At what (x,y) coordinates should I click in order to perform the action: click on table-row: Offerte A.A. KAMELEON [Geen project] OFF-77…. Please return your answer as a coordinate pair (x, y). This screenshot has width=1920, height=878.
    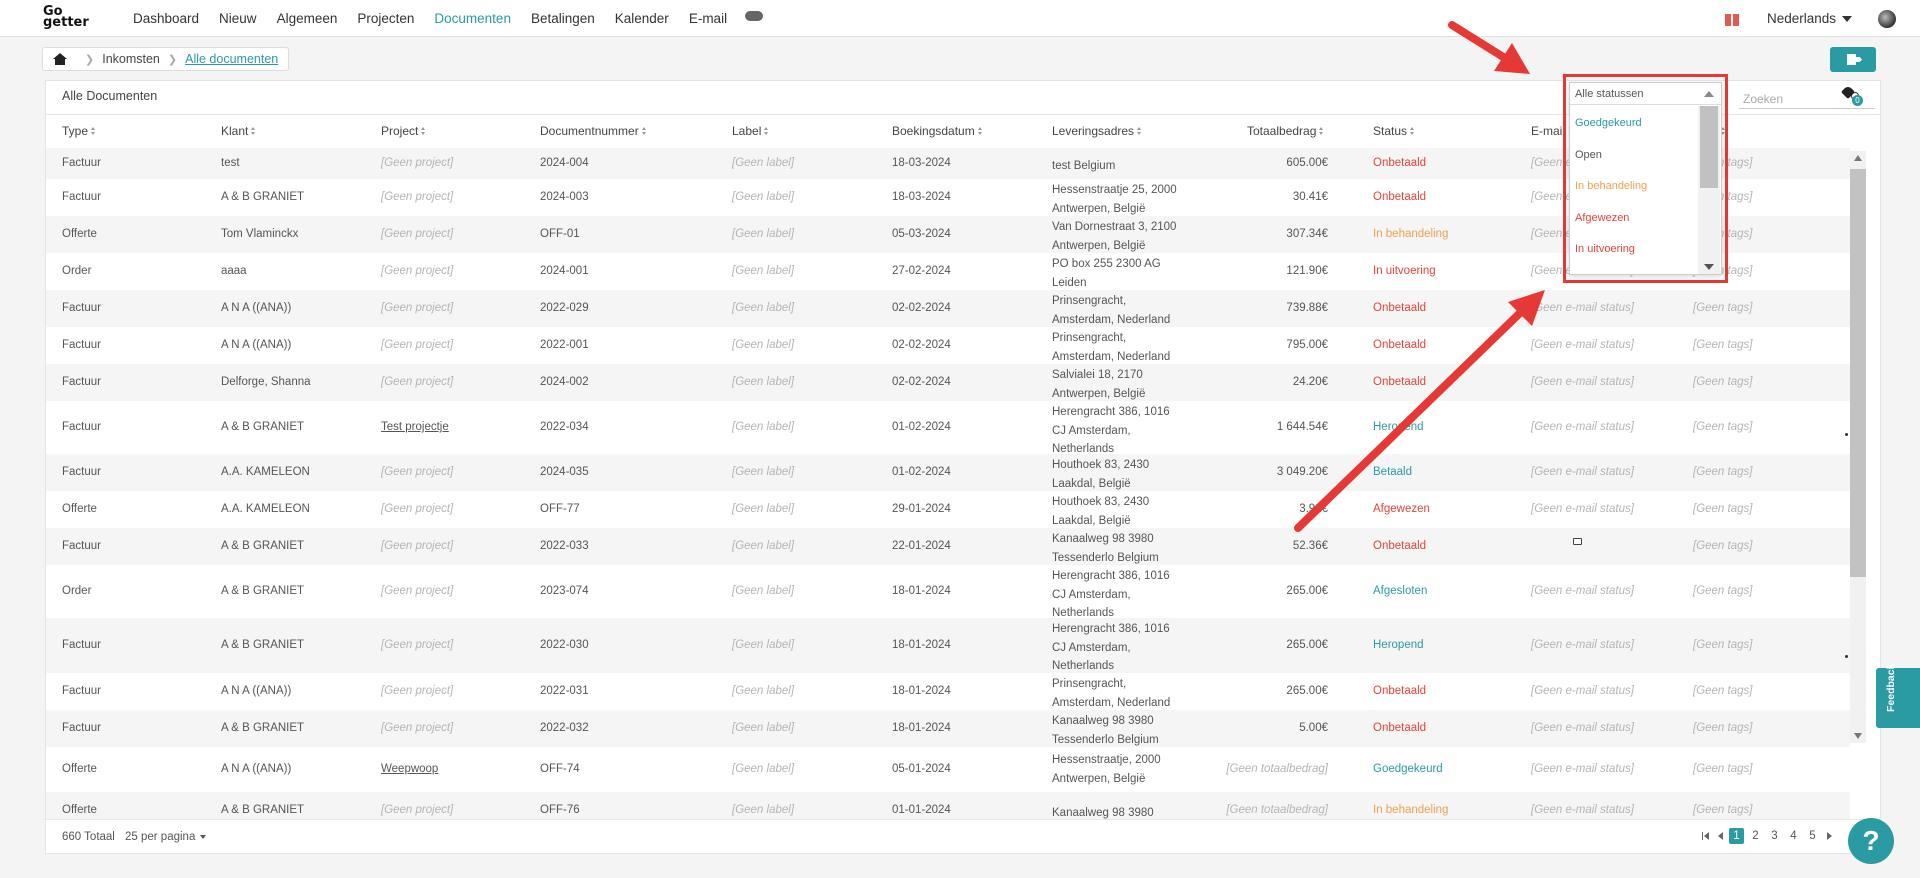
    Looking at the image, I should click on (948, 509).